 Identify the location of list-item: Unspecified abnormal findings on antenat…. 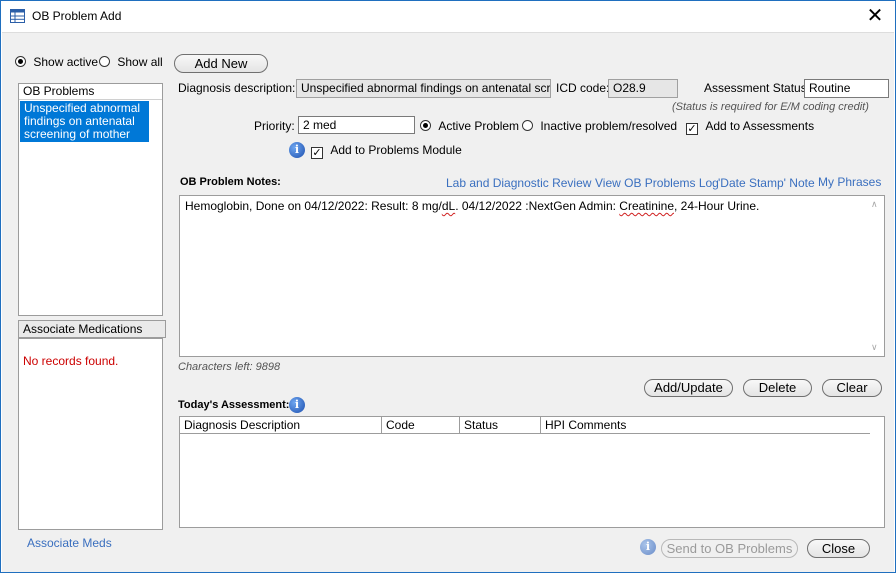
(84, 121).